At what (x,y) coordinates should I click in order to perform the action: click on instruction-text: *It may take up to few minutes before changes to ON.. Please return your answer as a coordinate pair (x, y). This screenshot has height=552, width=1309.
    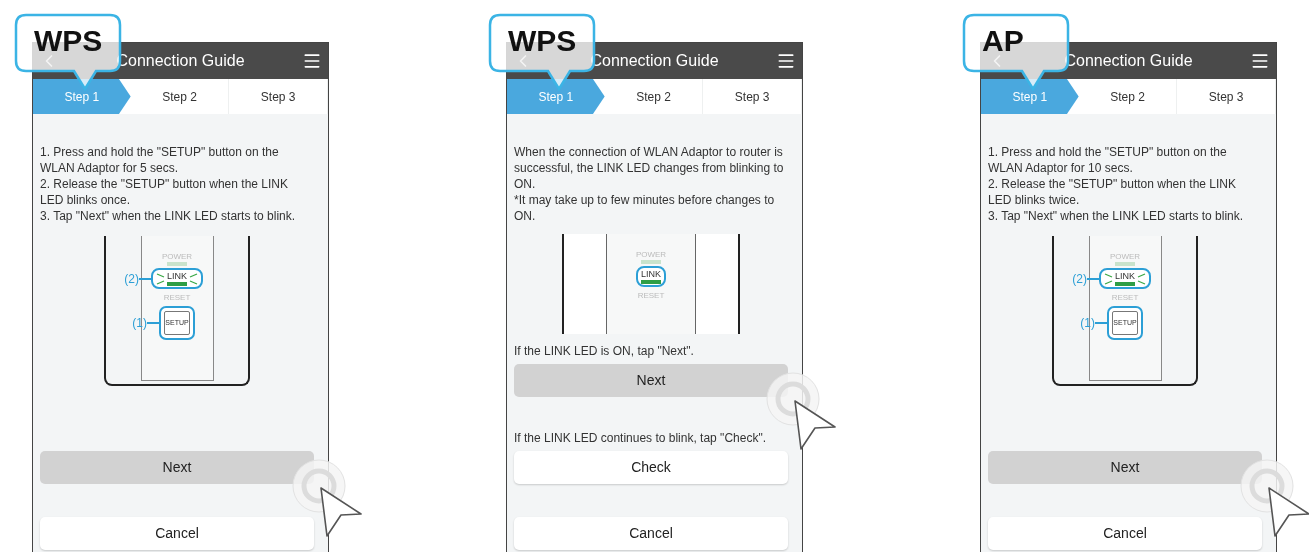
    Looking at the image, I should click on (645, 208).